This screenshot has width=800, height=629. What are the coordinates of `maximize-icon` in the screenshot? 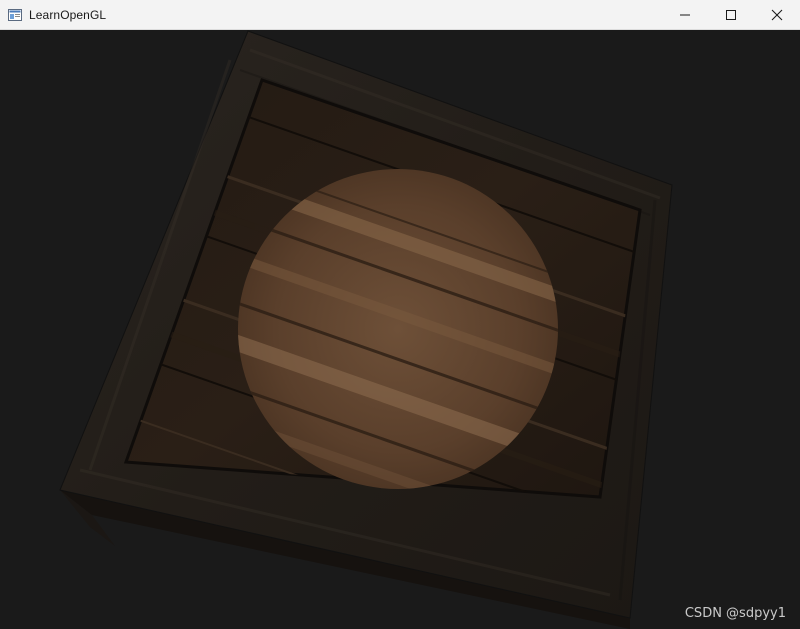 It's located at (731, 14).